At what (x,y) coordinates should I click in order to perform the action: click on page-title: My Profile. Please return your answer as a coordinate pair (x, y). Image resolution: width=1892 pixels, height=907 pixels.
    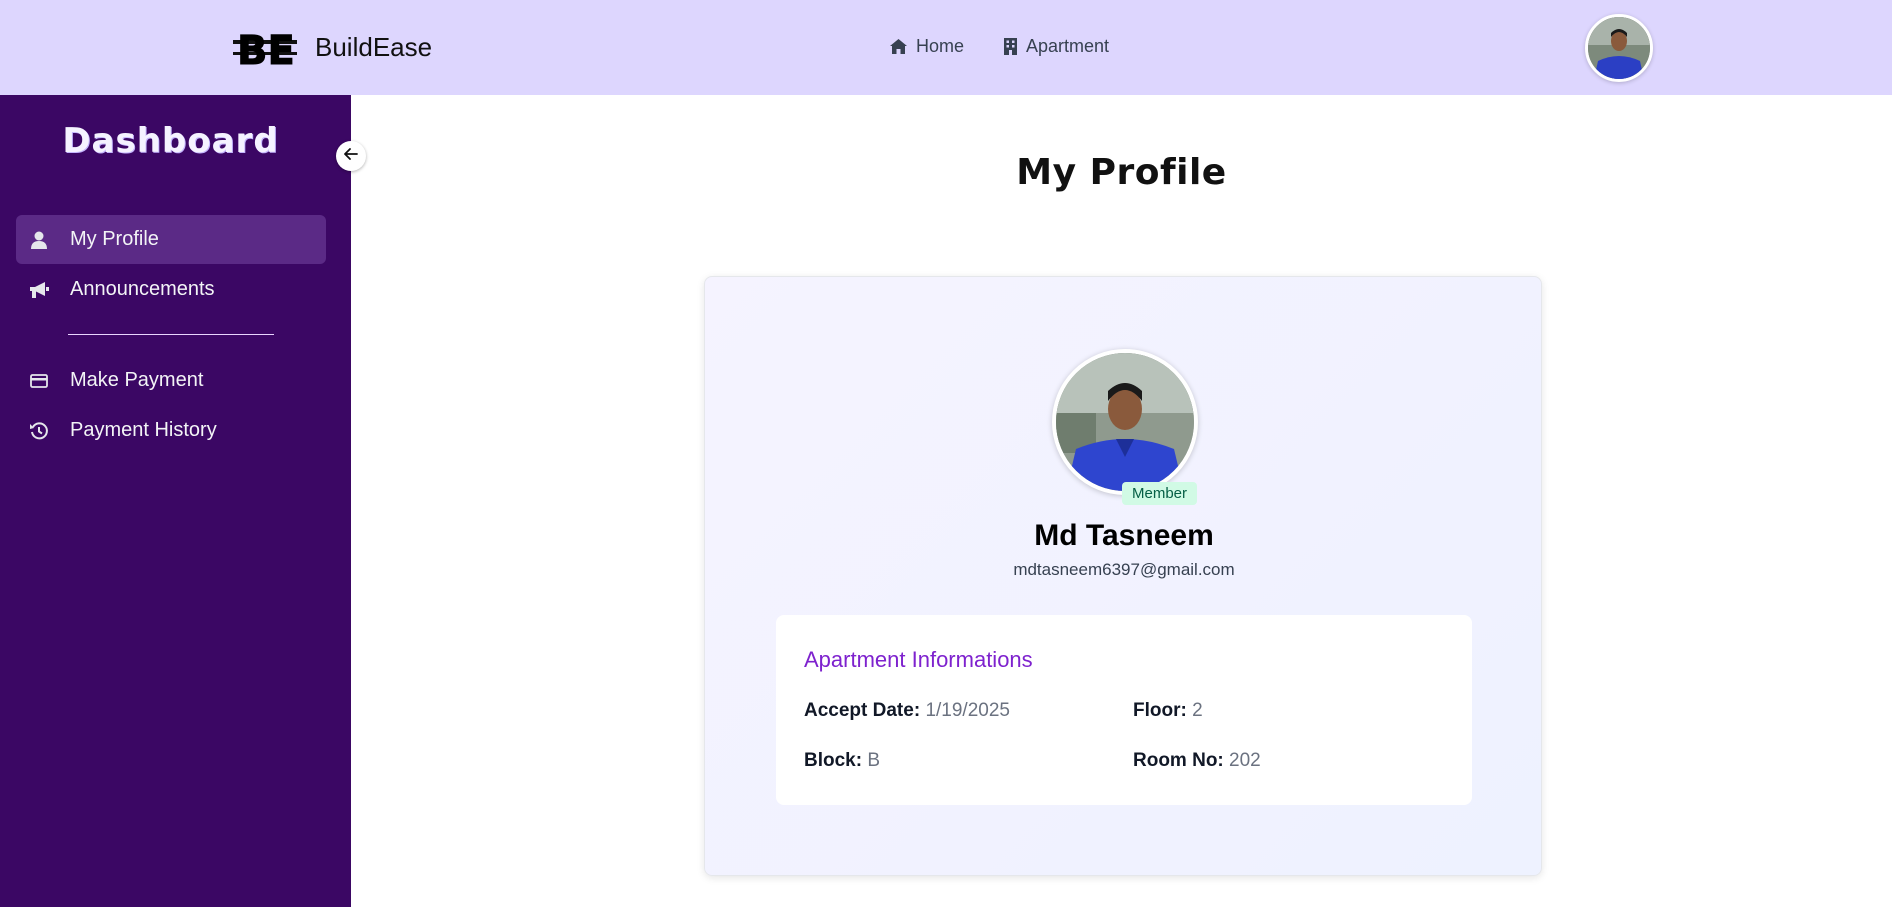
    Looking at the image, I should click on (1121, 172).